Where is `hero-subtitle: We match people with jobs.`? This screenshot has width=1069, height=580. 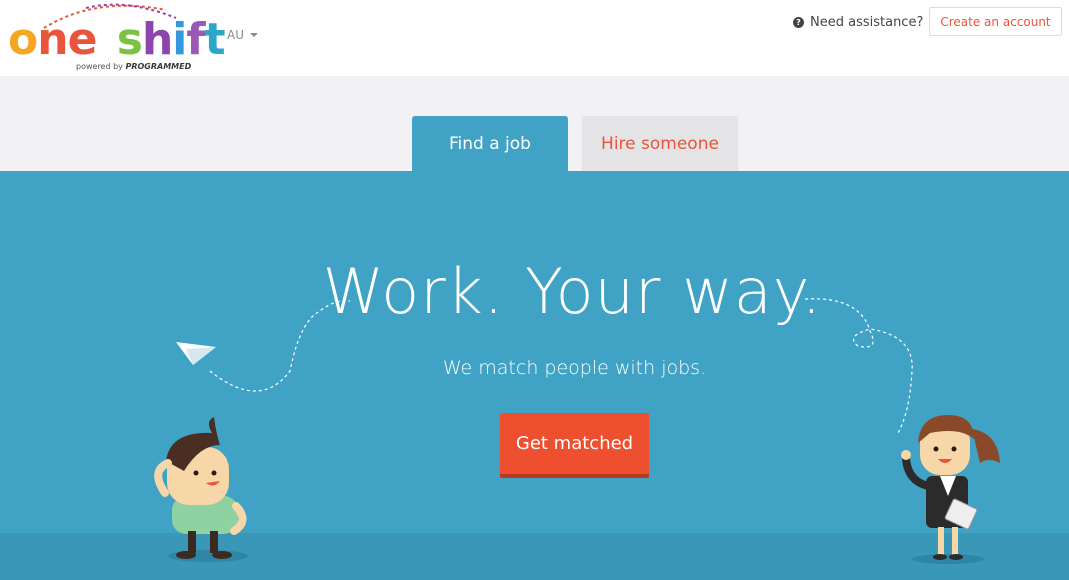
hero-subtitle: We match people with jobs. is located at coordinates (574, 368).